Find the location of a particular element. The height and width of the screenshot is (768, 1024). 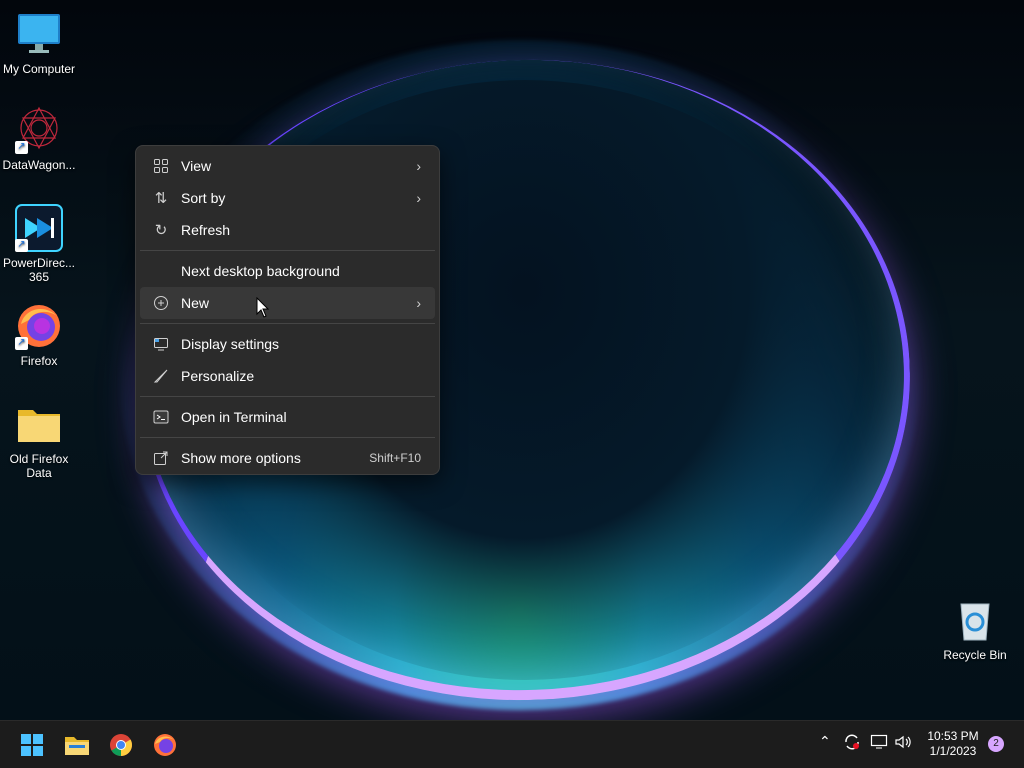

menu-item-label: Display settings is located at coordinates (230, 344).